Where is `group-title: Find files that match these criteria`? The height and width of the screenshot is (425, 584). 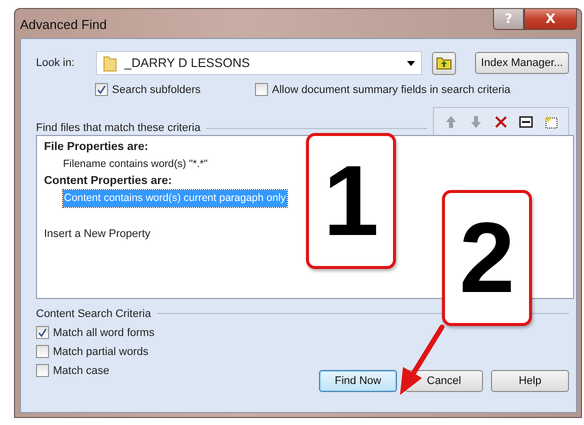 group-title: Find files that match these criteria is located at coordinates (118, 128).